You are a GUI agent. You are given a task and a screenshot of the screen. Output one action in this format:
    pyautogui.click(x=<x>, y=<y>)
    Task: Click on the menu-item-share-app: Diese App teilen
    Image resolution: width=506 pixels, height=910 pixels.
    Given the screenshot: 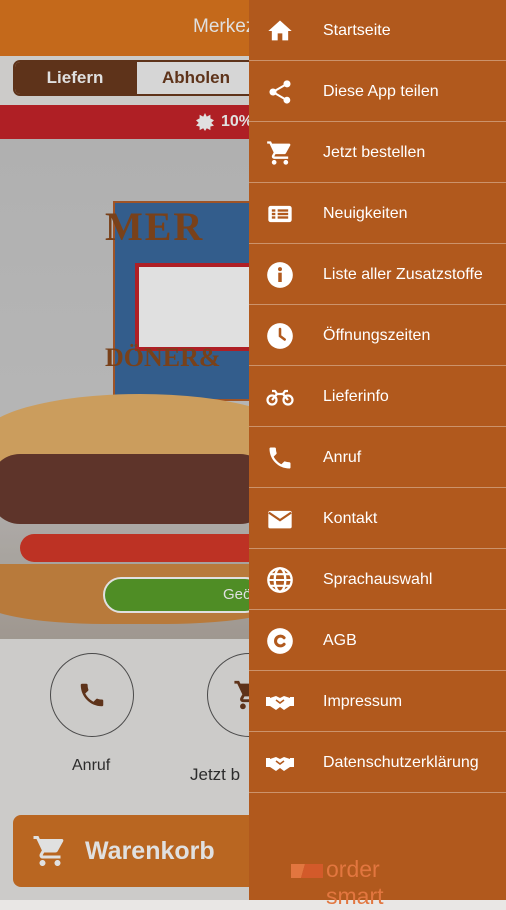 What is the action you would take?
    pyautogui.click(x=377, y=91)
    